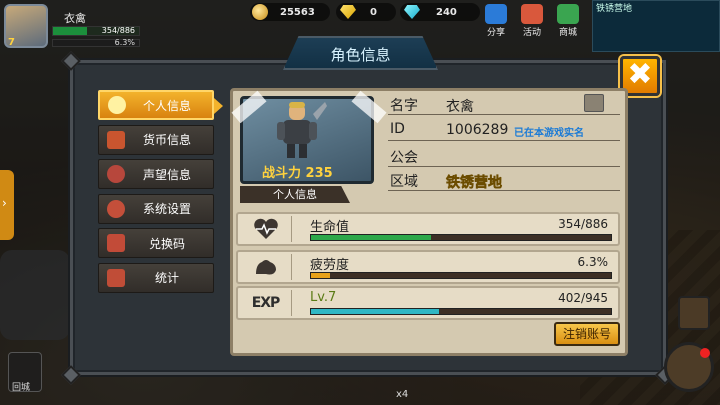 The image size is (720, 405). I want to click on menu-item-reputation: 声望信息, so click(156, 174).